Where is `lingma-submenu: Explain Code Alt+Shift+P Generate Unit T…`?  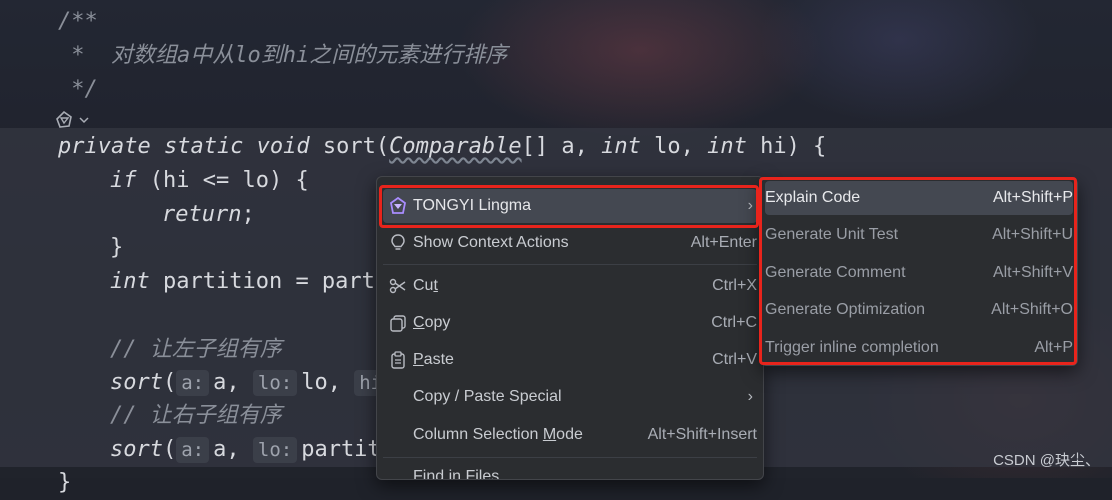
lingma-submenu: Explain Code Alt+Shift+P Generate Unit T… is located at coordinates (919, 272).